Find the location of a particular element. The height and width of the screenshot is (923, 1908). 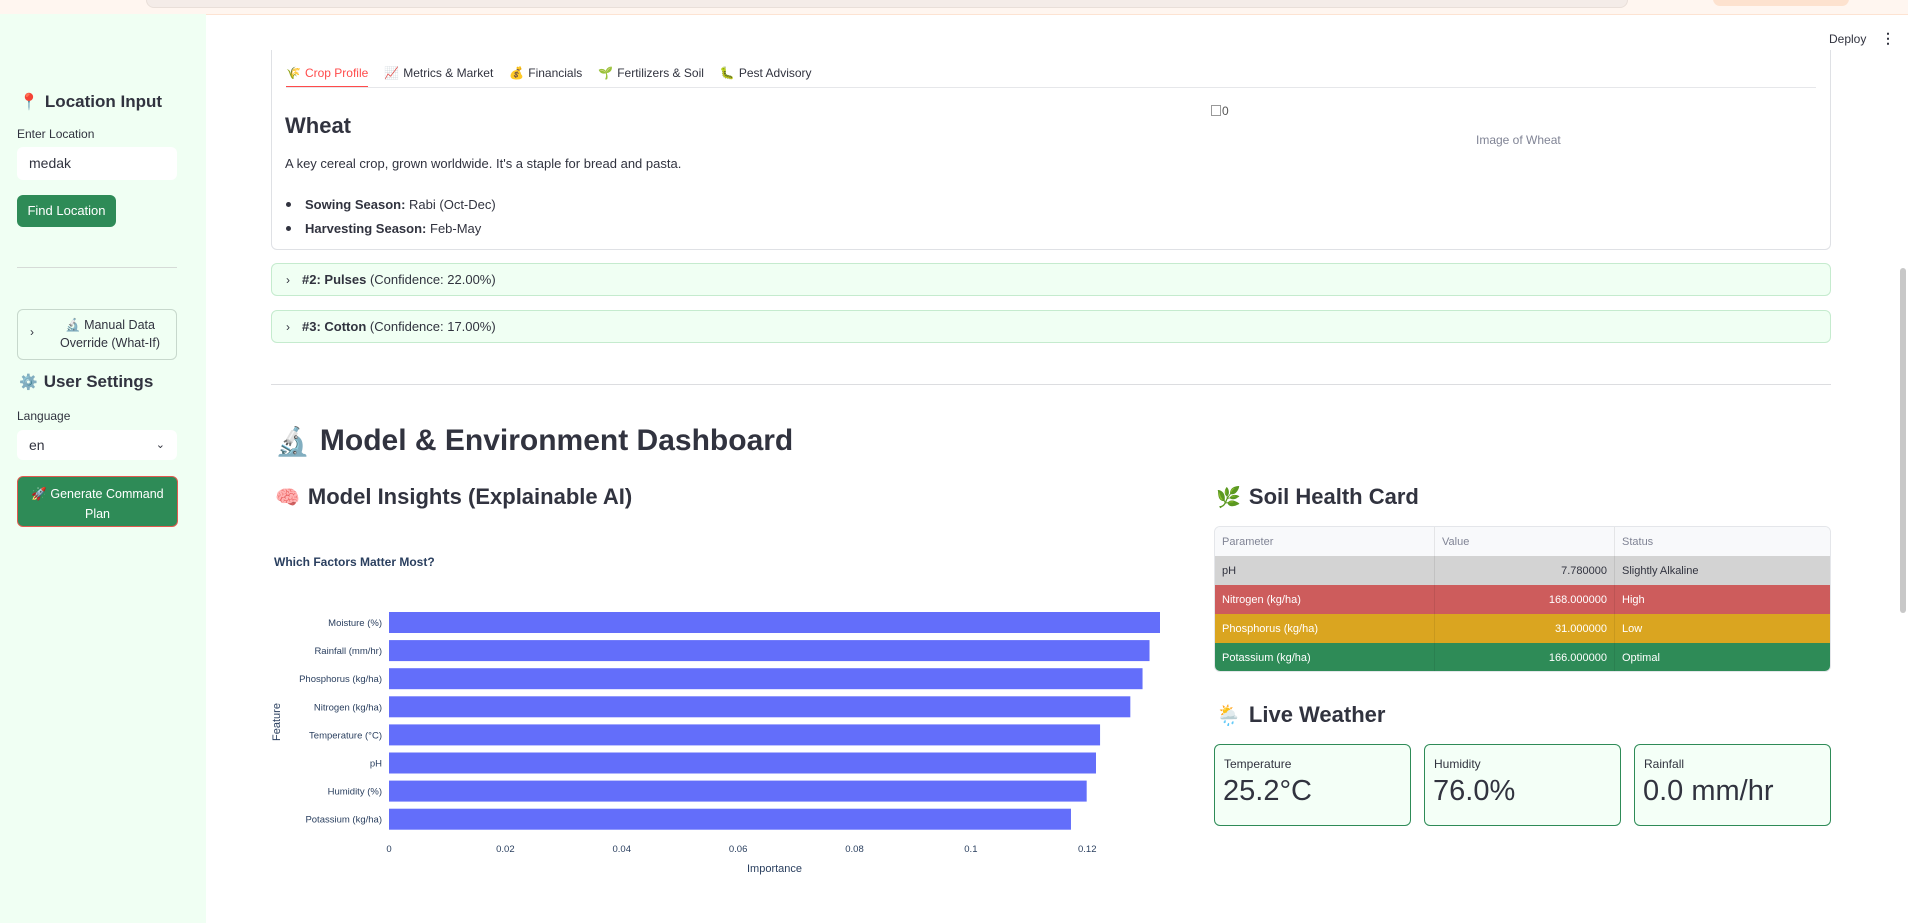

tab-label: Metrics & Market is located at coordinates (448, 73).